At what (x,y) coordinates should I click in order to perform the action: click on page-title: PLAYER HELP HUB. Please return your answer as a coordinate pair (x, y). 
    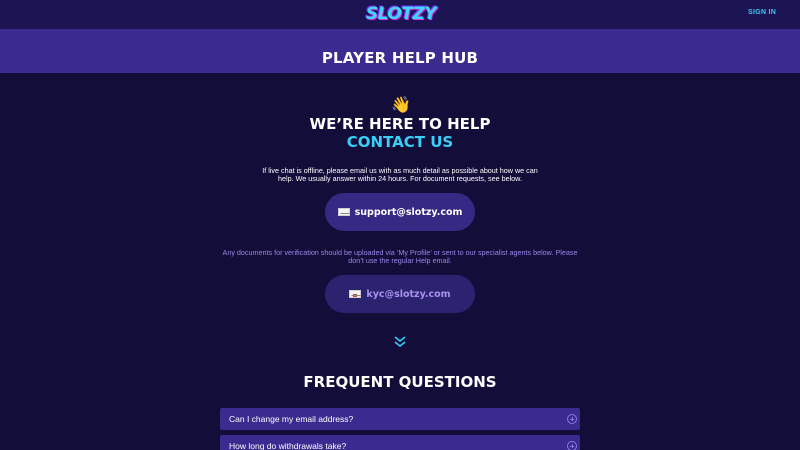
    Looking at the image, I should click on (400, 58).